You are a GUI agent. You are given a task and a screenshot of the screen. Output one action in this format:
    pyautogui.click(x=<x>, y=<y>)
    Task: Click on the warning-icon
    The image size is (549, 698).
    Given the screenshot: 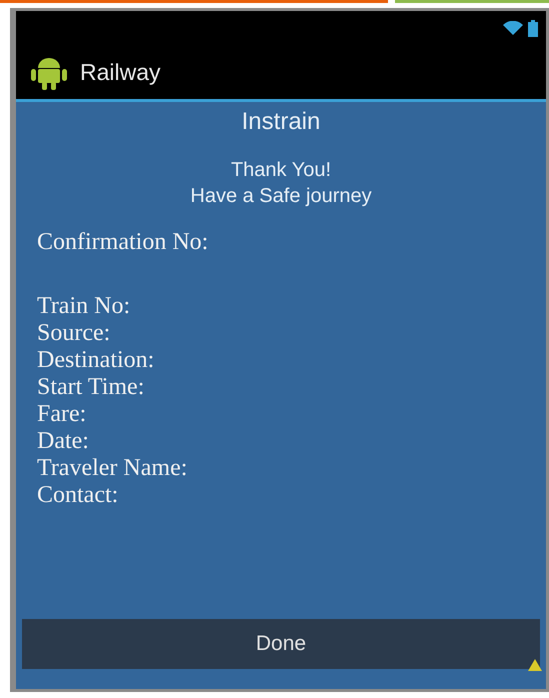 What is the action you would take?
    pyautogui.click(x=535, y=665)
    